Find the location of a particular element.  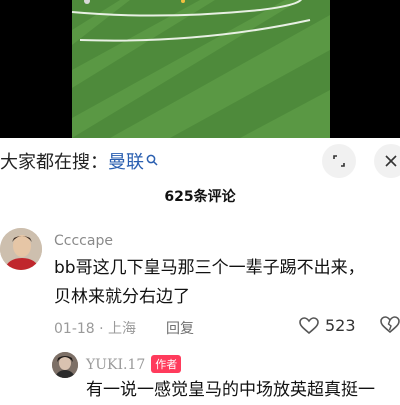

comment-text-line-1: bb哥这几下皇马那三个一辈子踢不出来， is located at coordinates (209, 268).